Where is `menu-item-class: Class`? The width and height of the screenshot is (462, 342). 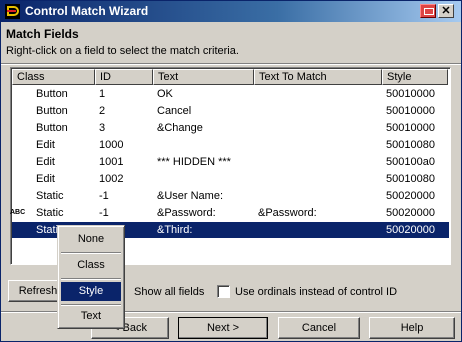 menu-item-class: Class is located at coordinates (91, 265).